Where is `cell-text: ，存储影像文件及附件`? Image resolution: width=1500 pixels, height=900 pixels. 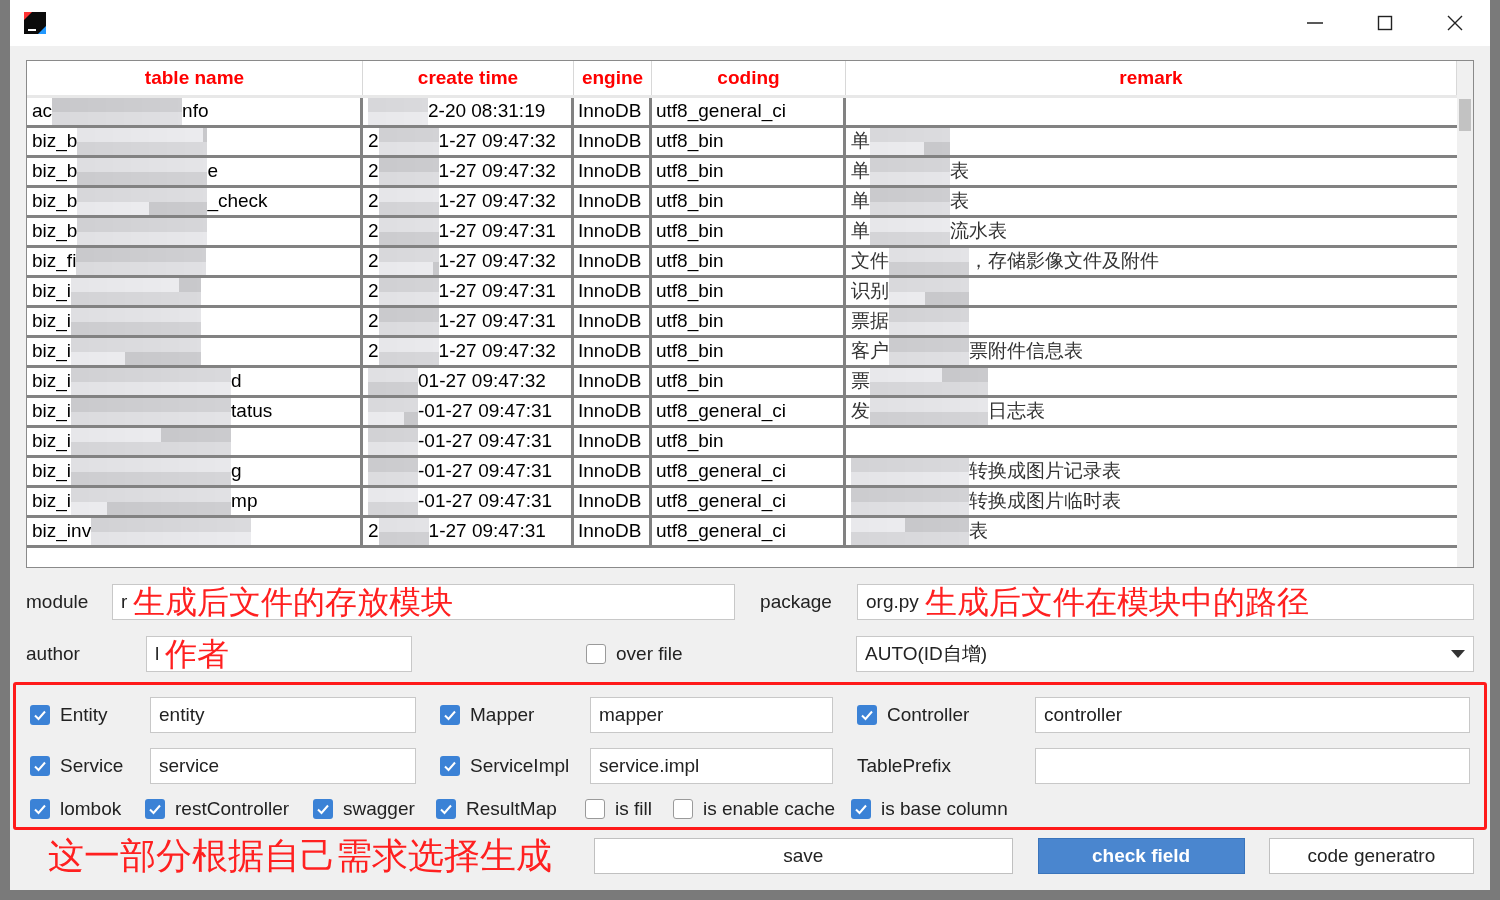 cell-text: ，存储影像文件及附件 is located at coordinates (1064, 261).